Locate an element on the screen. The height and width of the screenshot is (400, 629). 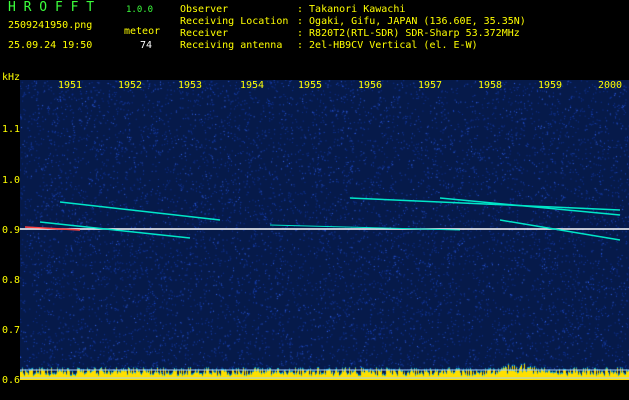
receiver-label: Receiver is located at coordinates (204, 33).